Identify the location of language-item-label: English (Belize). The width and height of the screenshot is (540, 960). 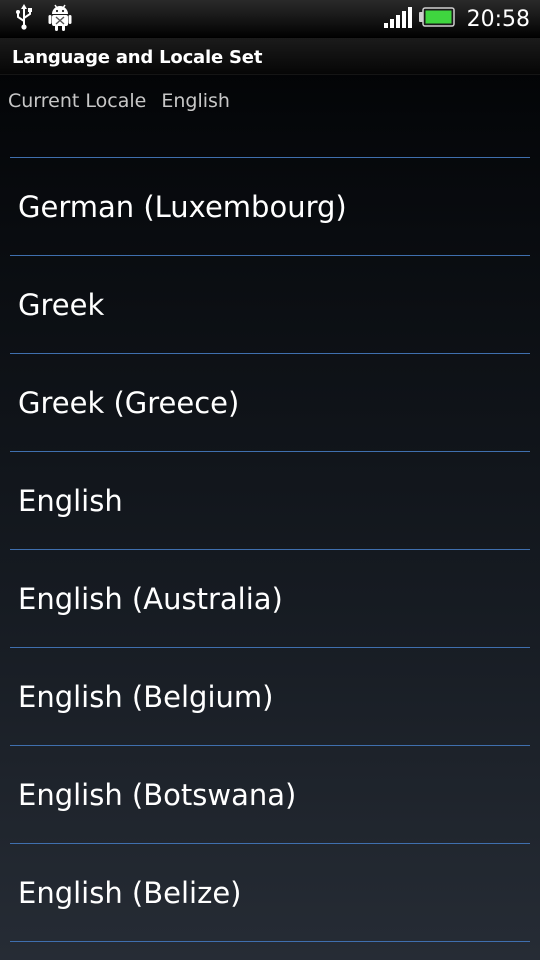
(130, 892).